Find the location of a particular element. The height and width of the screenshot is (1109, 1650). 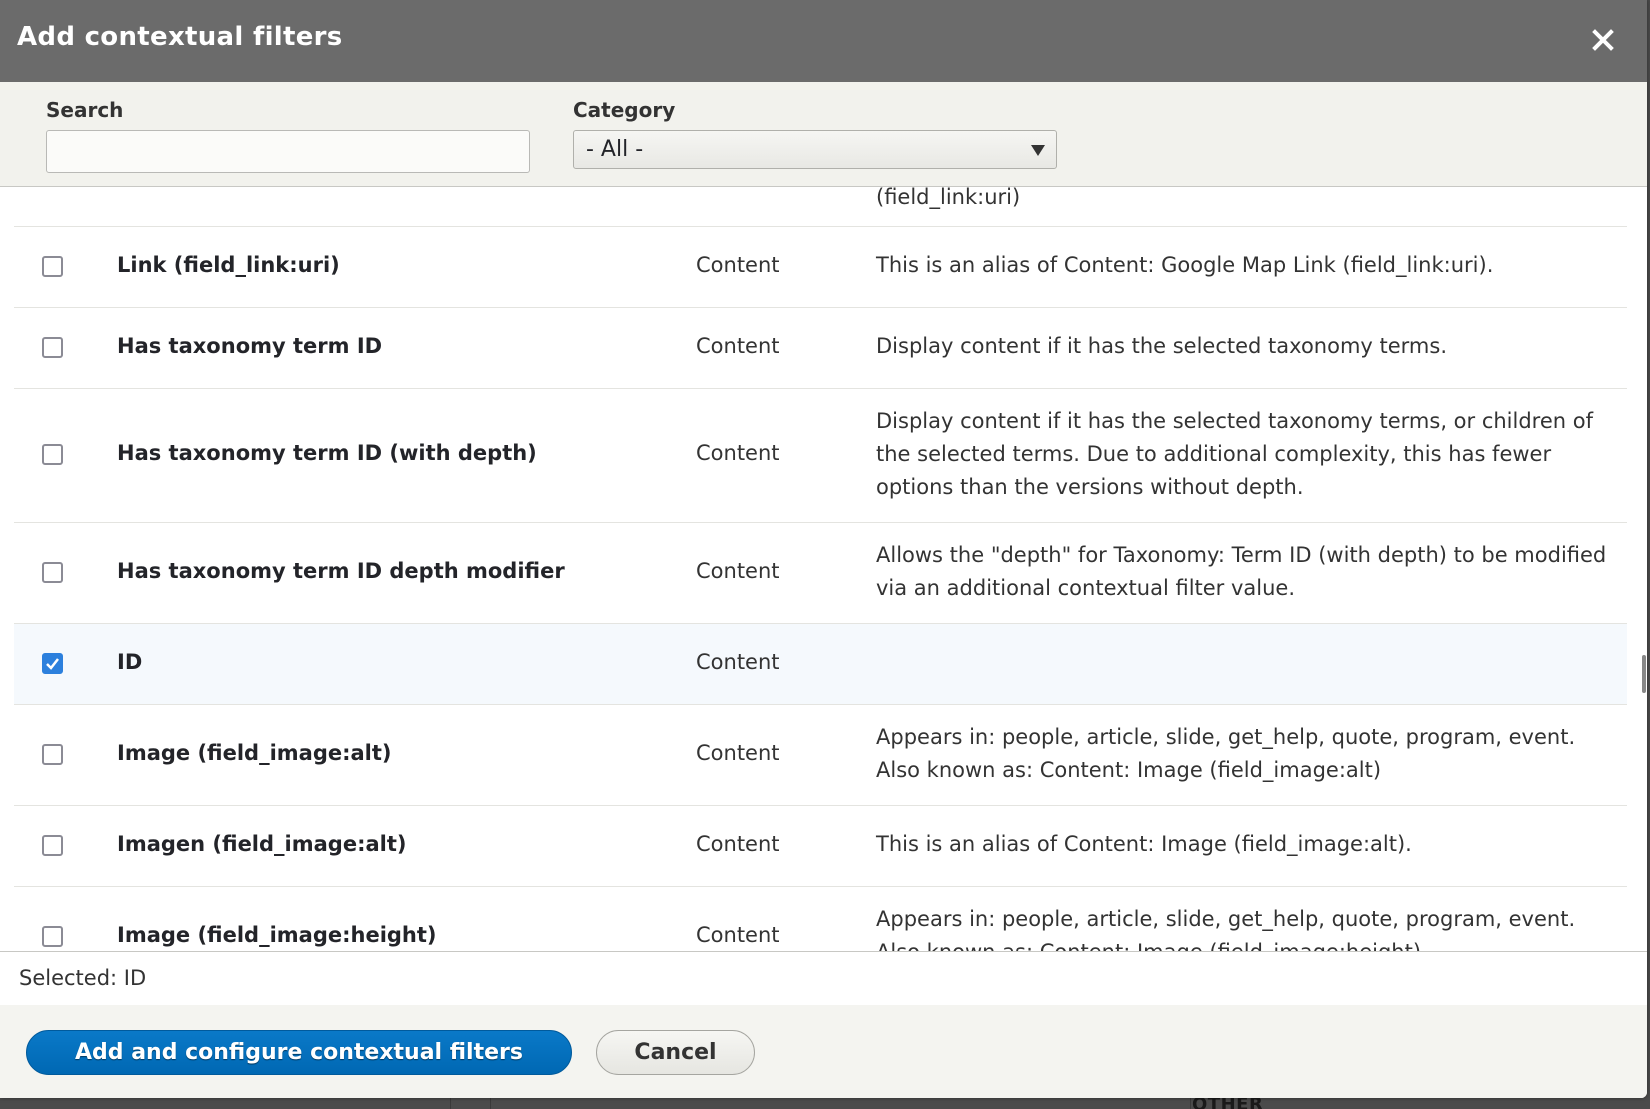

selected-text: Selected: ID is located at coordinates (83, 978).